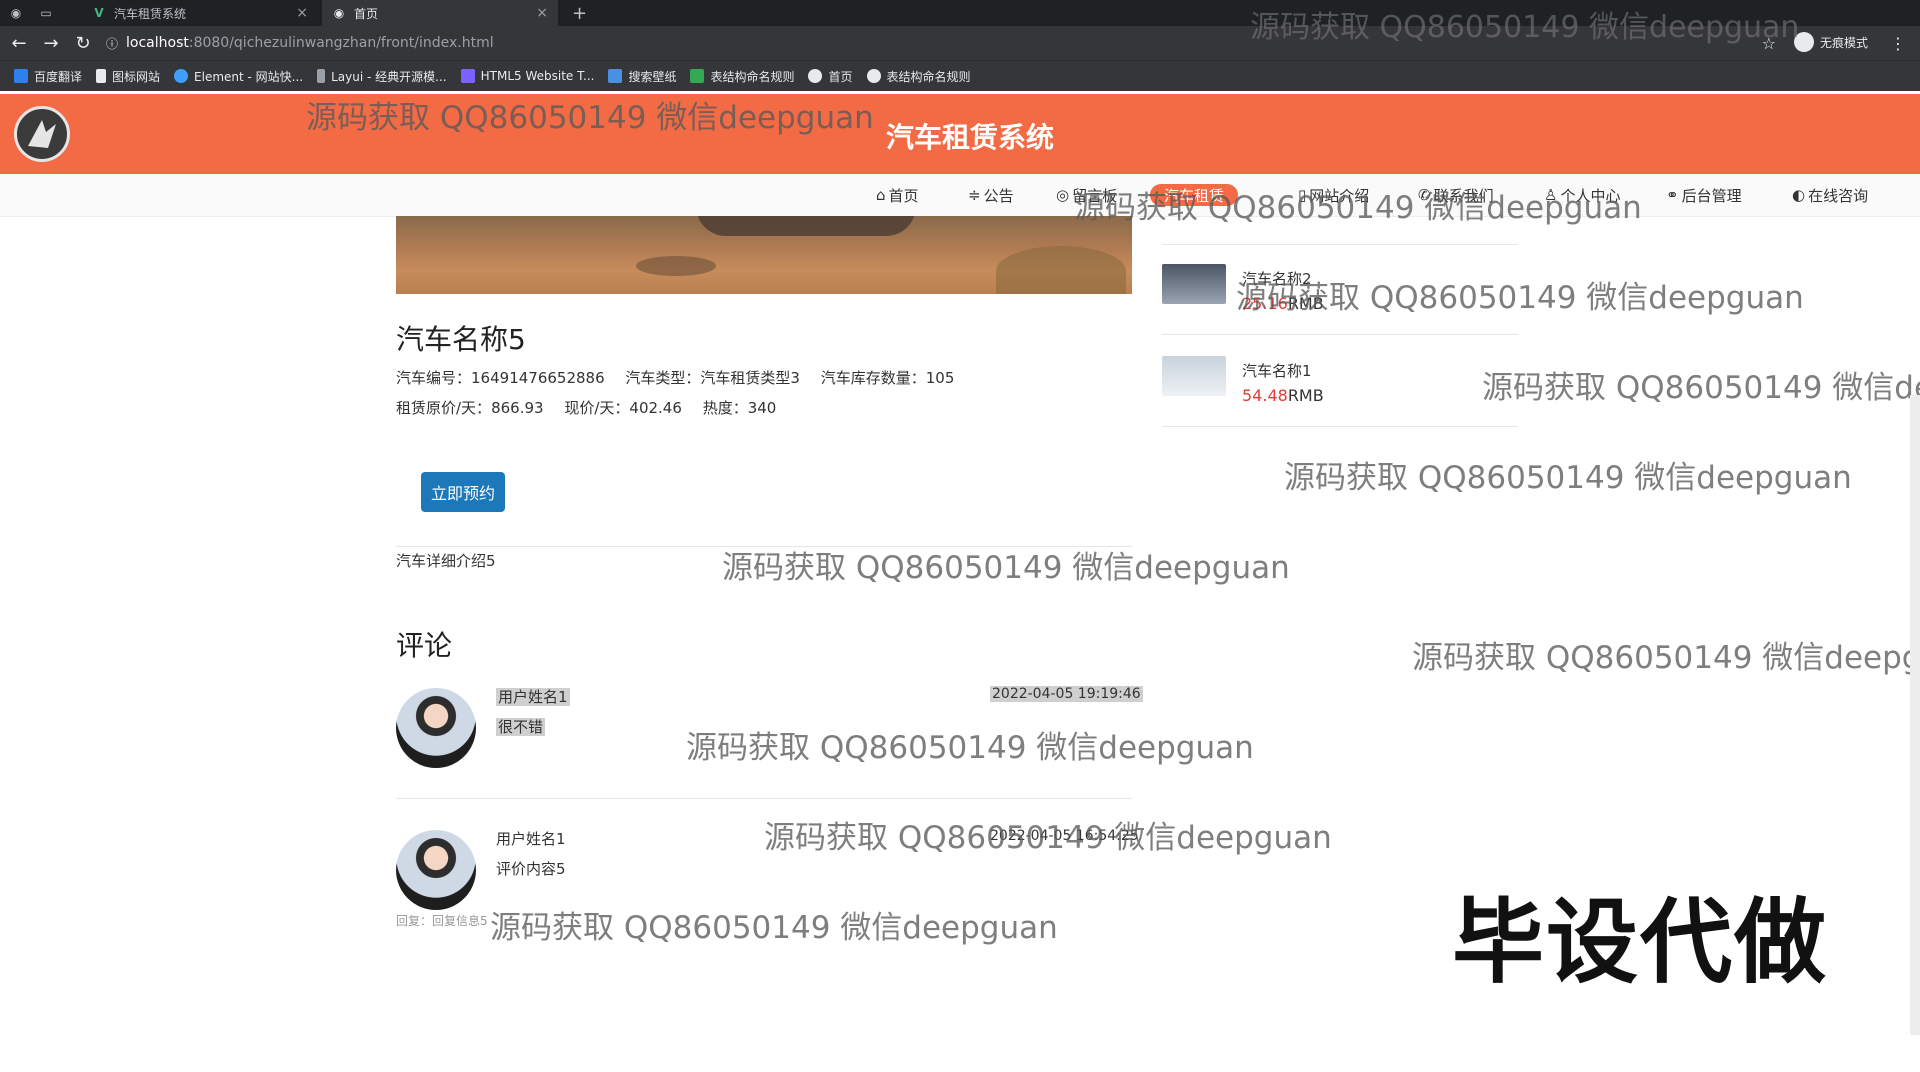 This screenshot has width=1920, height=1072. I want to click on tab-car-rental: V 汽车租赁系统 ×, so click(200, 13).